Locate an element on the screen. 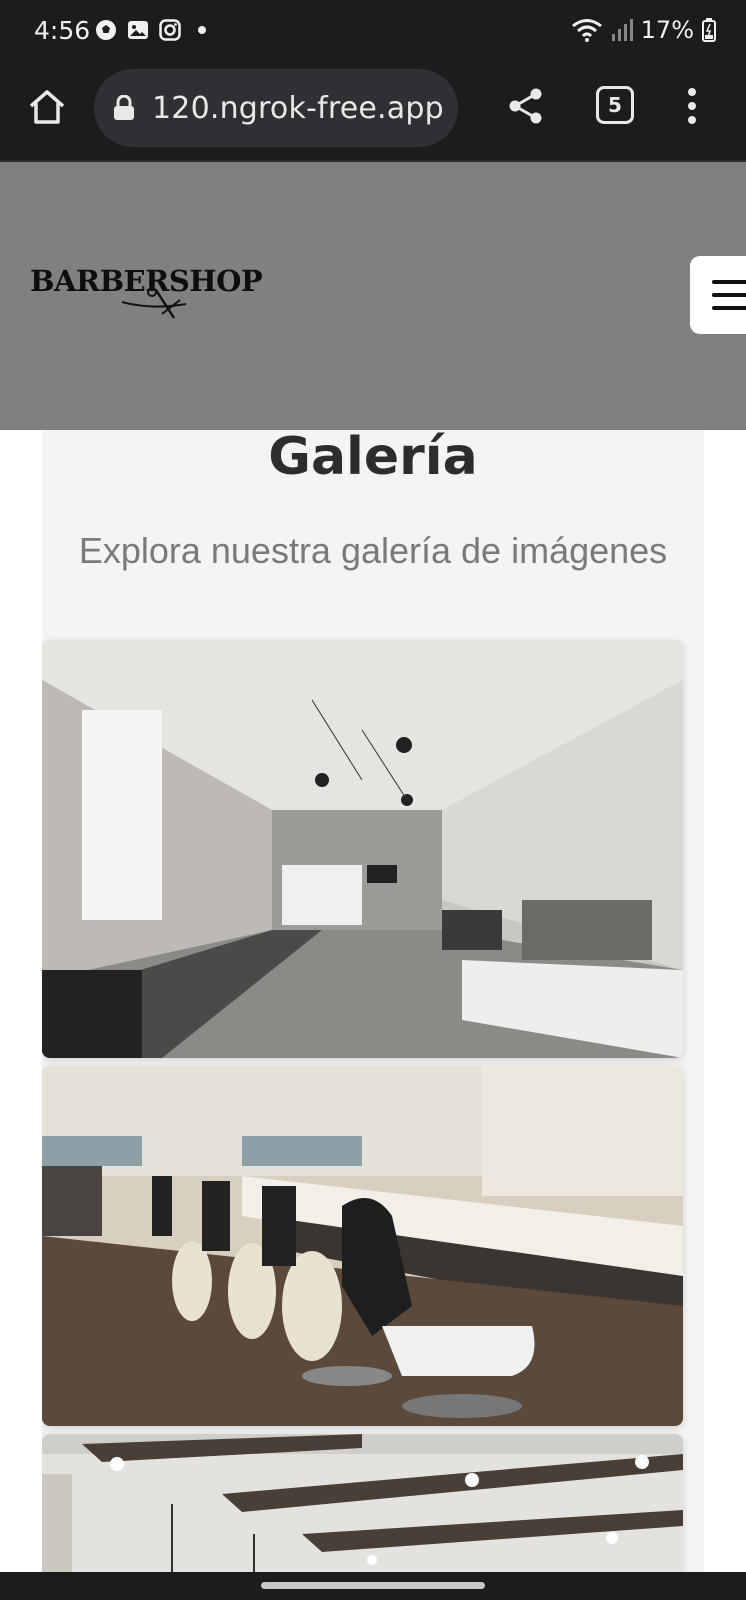 The height and width of the screenshot is (1600, 746). share-icon is located at coordinates (525, 106).